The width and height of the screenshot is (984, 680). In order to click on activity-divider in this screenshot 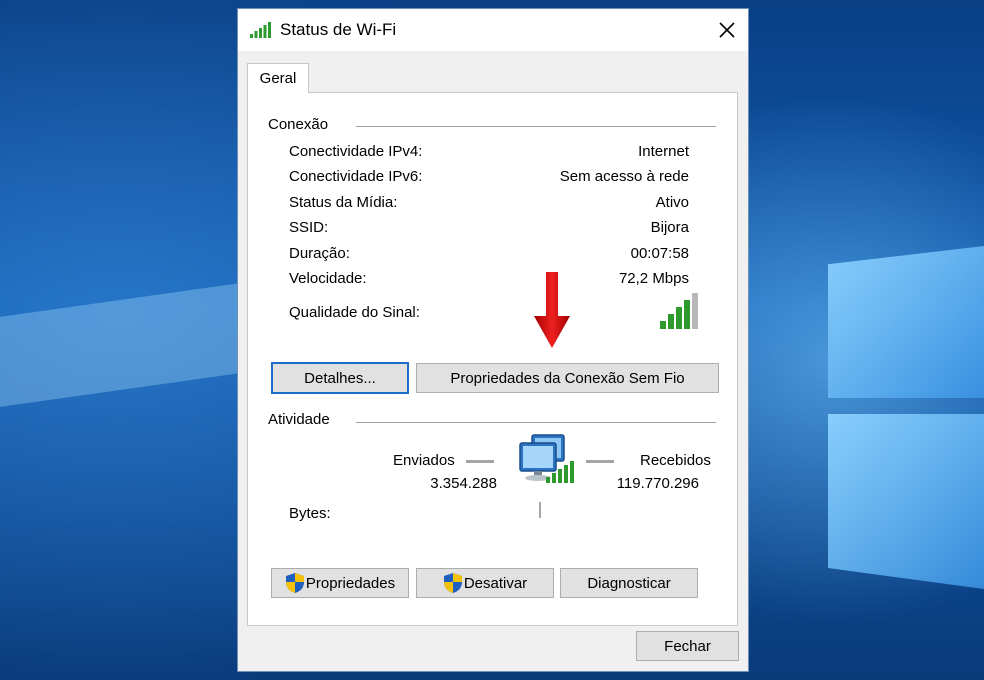, I will do `click(540, 510)`.